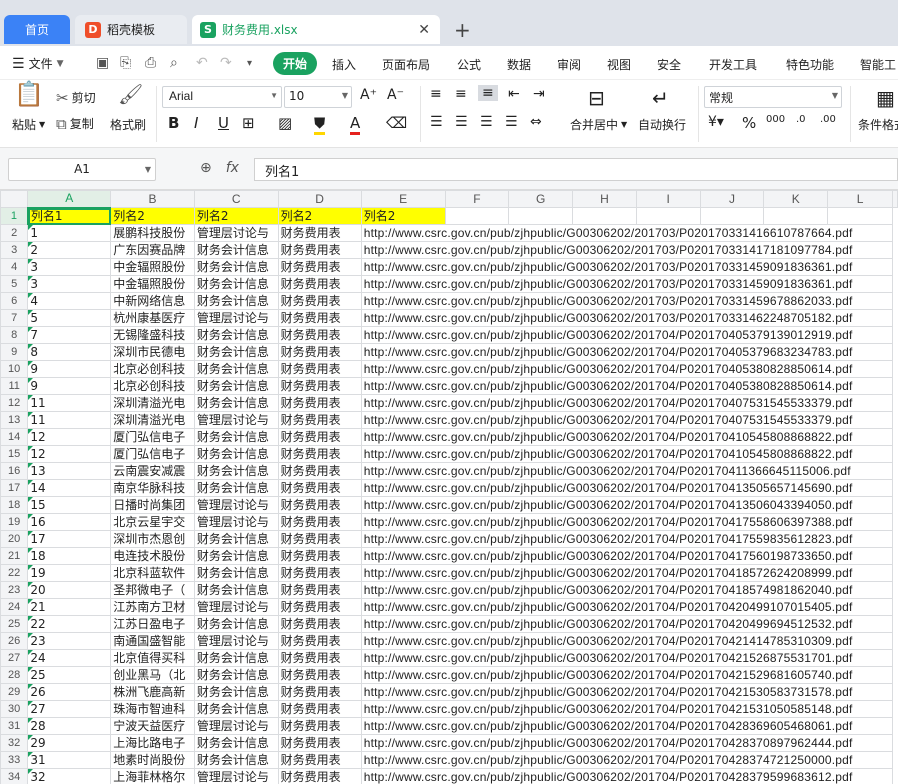 The height and width of the screenshot is (784, 898). What do you see at coordinates (810, 64) in the screenshot?
I see `menu-special: 特色功能` at bounding box center [810, 64].